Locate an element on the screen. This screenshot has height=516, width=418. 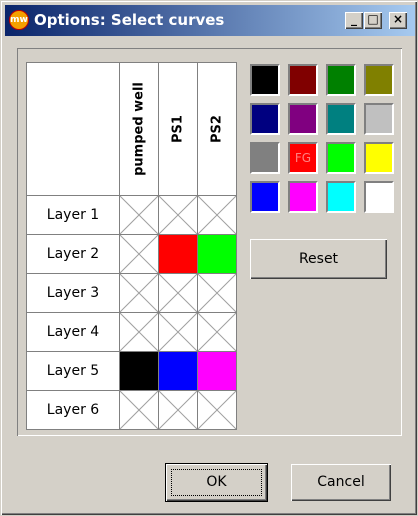
maximize-button: □ is located at coordinates (373, 20).